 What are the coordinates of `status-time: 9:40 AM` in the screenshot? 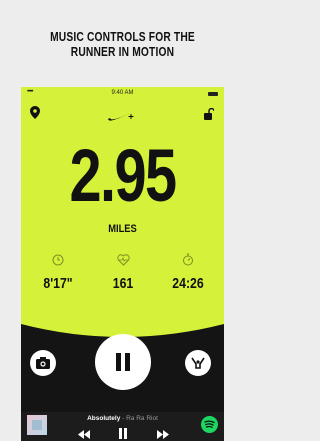 It's located at (122, 93).